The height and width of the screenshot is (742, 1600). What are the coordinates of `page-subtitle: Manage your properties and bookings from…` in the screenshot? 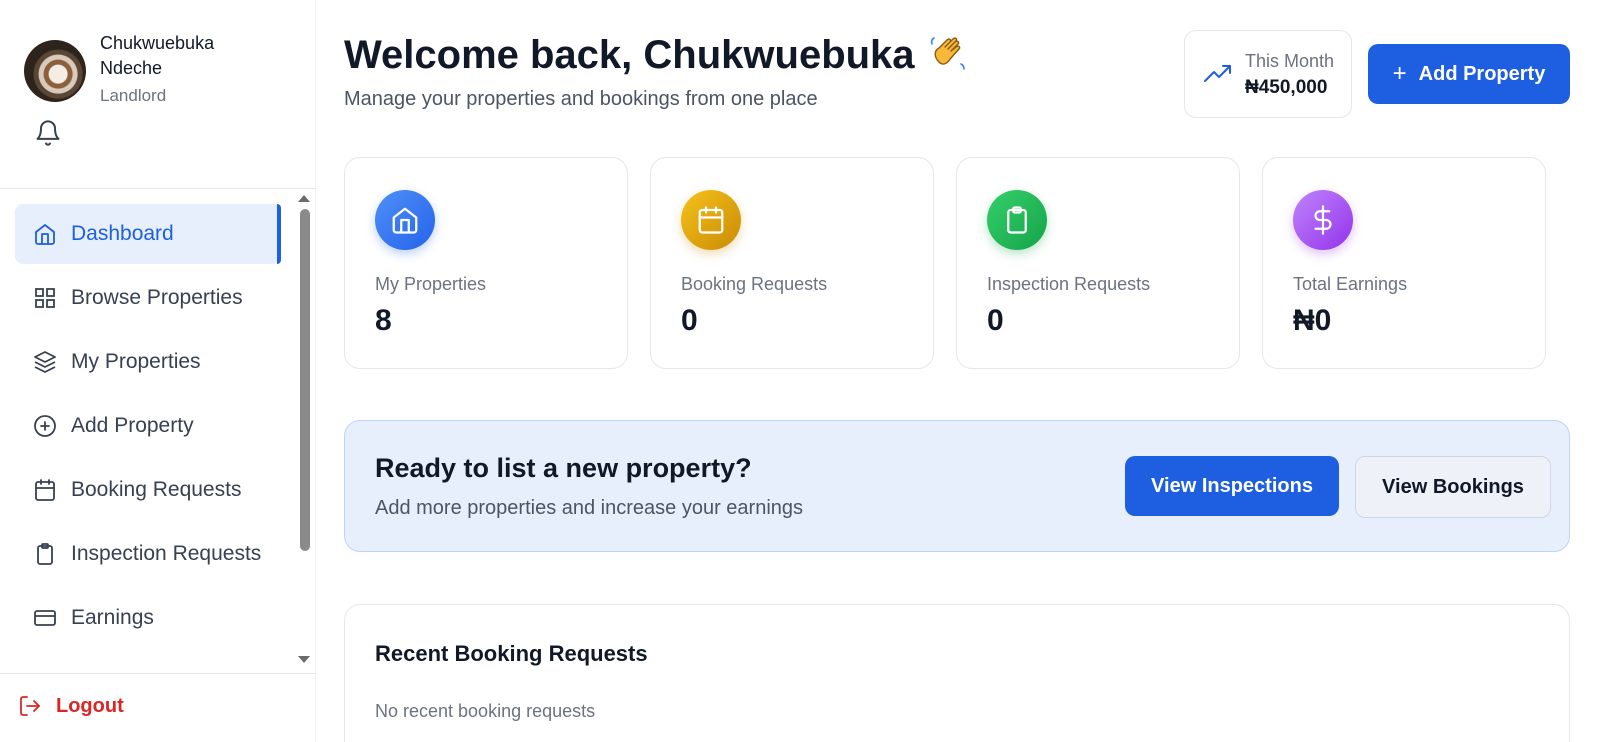 It's located at (581, 99).